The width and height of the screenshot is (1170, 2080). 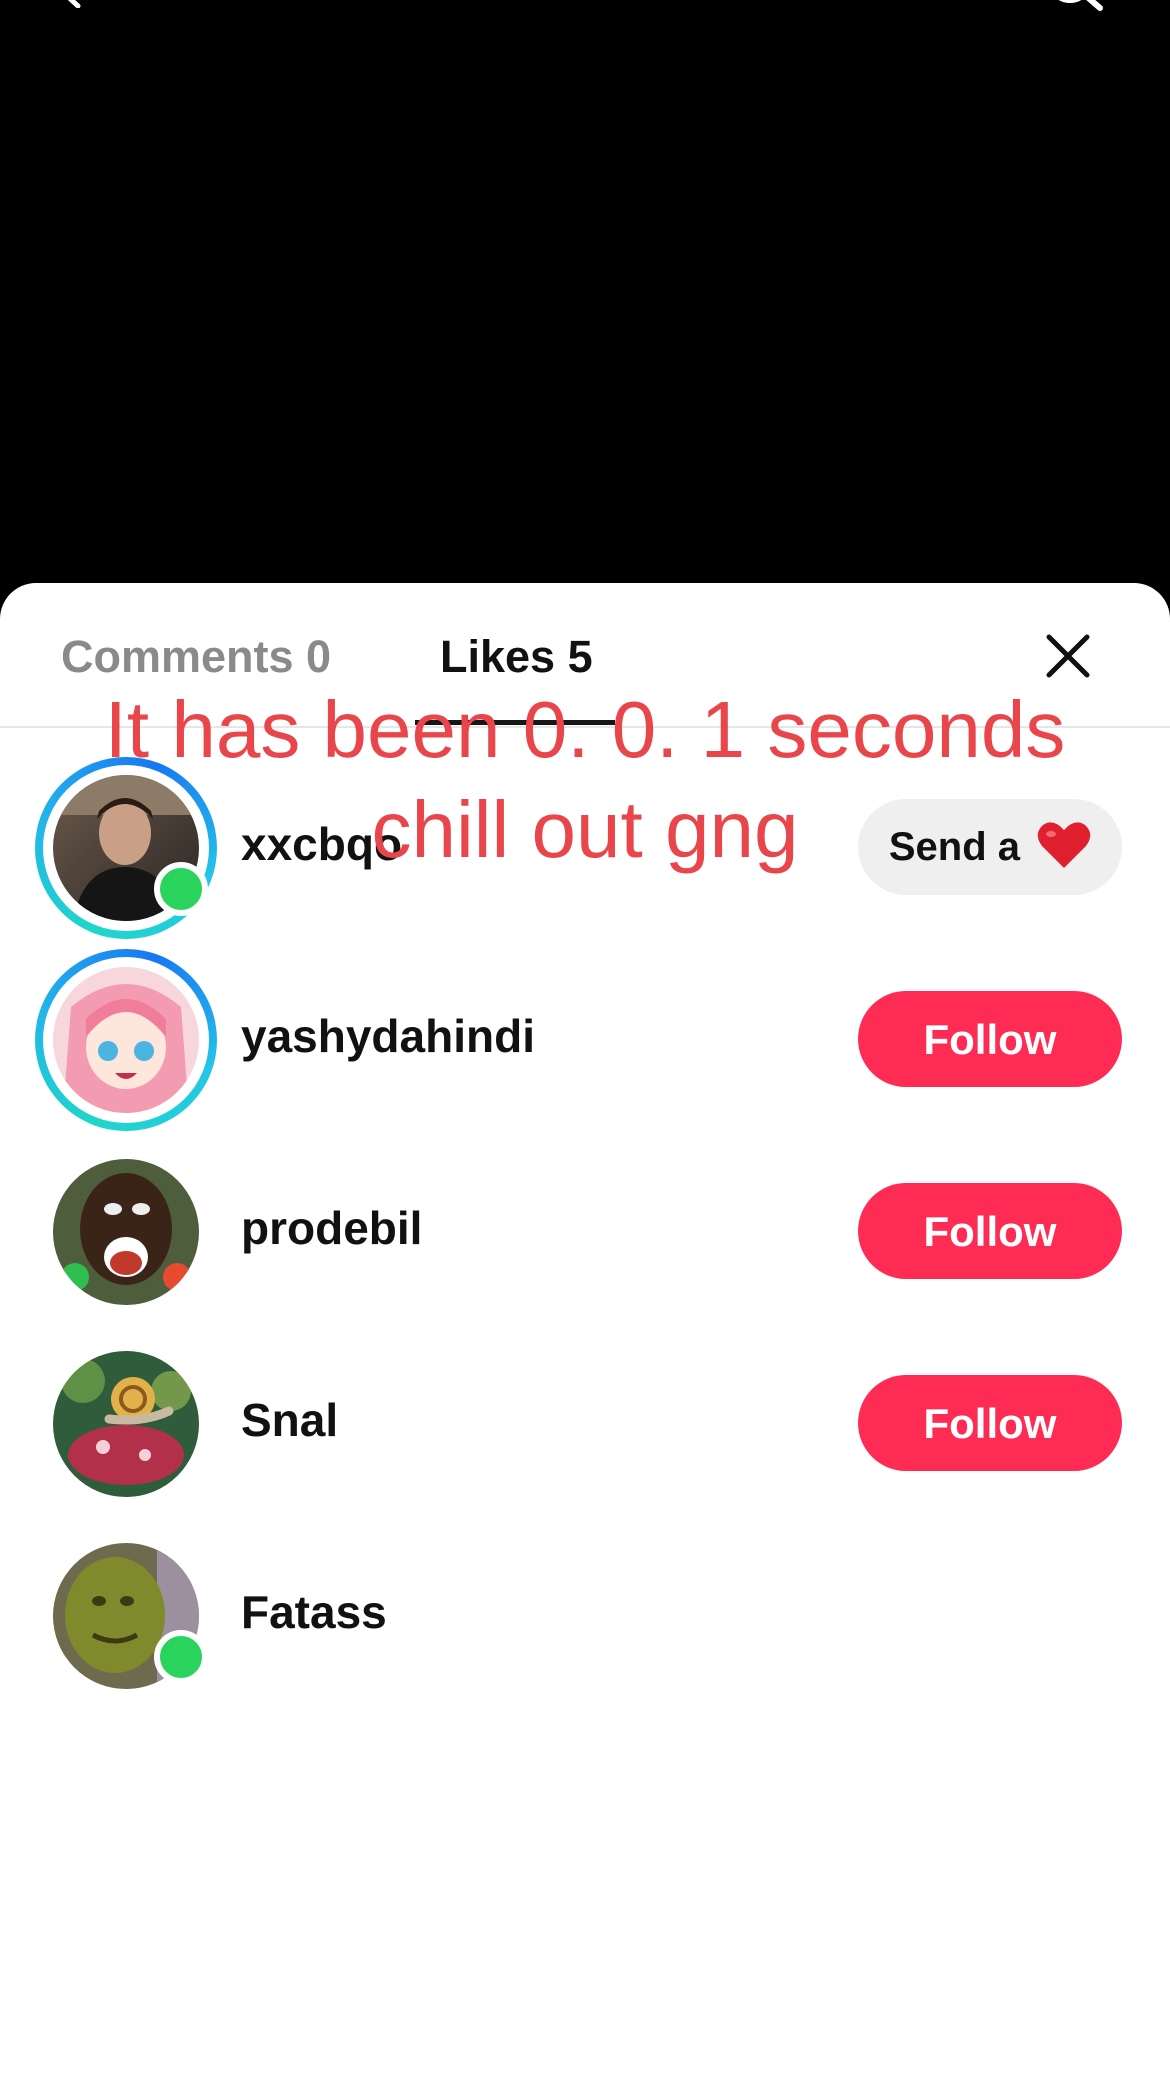 I want to click on heart-icon, so click(x=1064, y=845).